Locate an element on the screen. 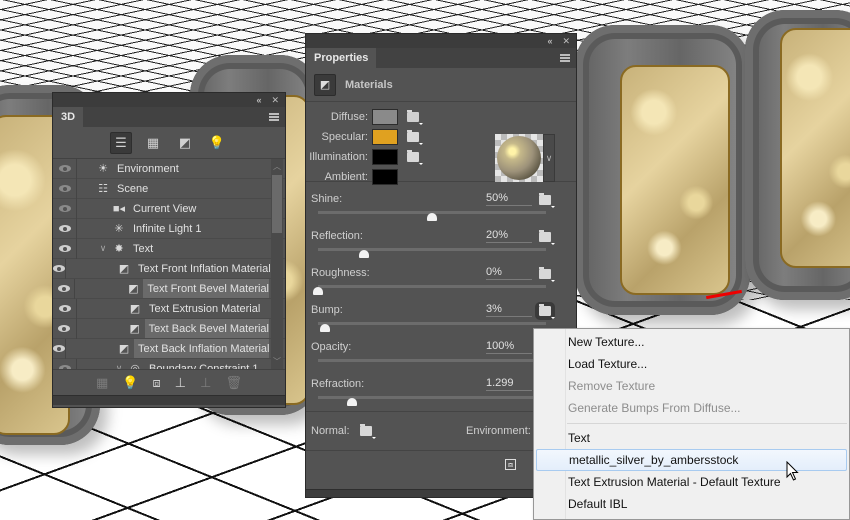  layer-row: ☀ Environment is located at coordinates (169, 169).